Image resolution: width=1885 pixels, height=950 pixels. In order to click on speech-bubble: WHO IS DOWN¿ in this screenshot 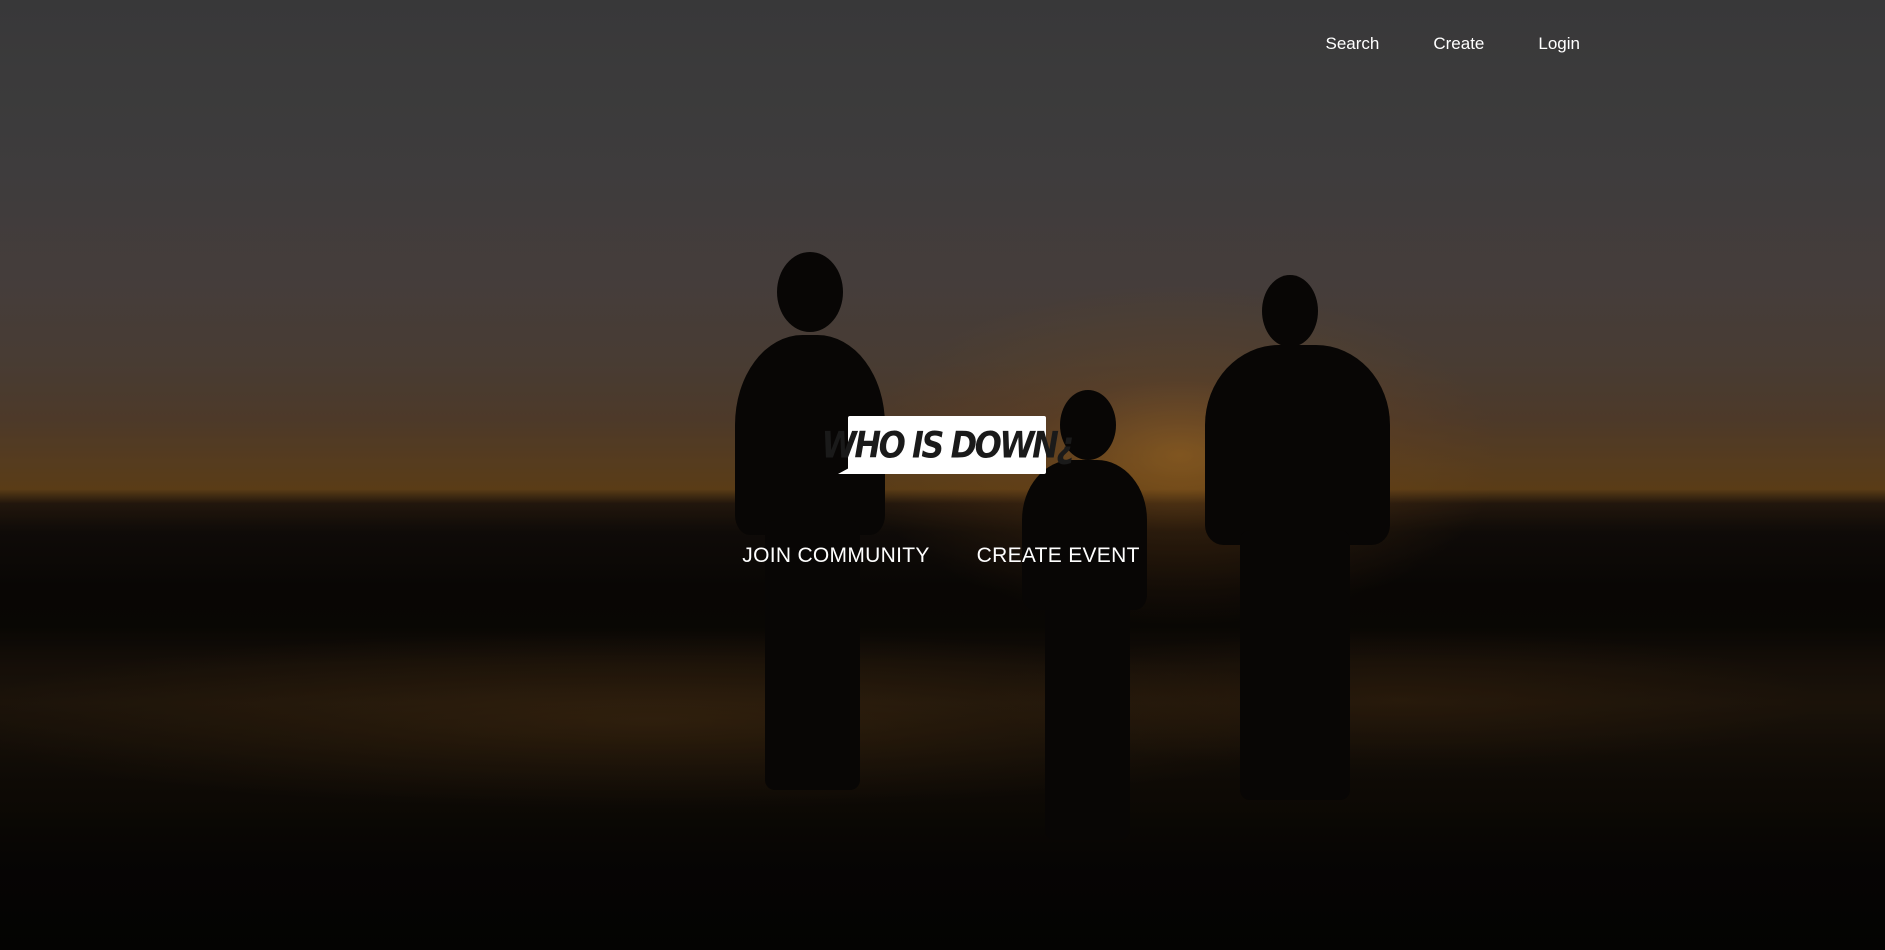, I will do `click(948, 445)`.